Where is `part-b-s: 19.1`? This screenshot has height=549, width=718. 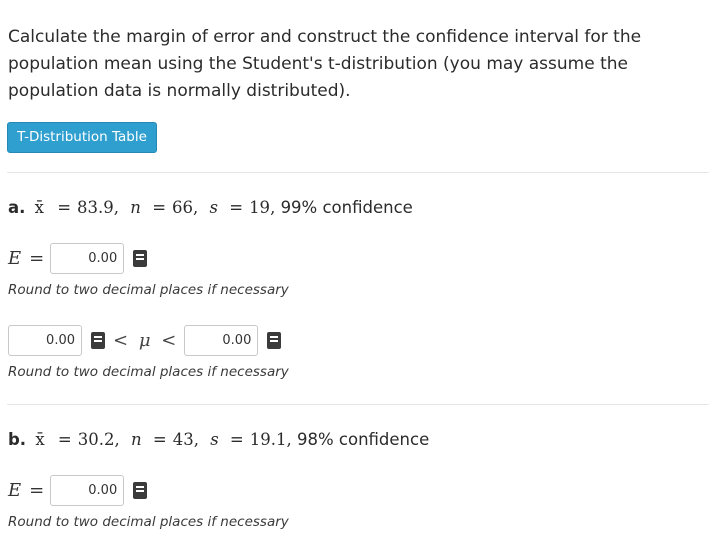 part-b-s: 19.1 is located at coordinates (268, 439).